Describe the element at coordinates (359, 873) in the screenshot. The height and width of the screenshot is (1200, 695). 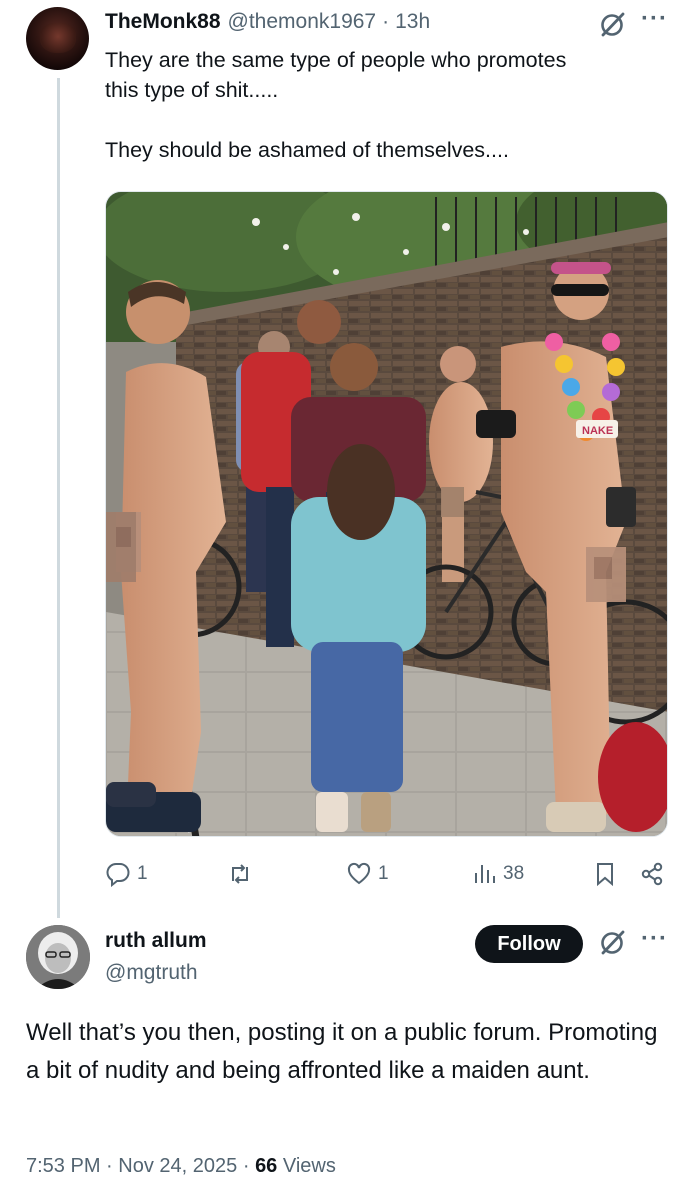
I see `heart-icon` at that location.